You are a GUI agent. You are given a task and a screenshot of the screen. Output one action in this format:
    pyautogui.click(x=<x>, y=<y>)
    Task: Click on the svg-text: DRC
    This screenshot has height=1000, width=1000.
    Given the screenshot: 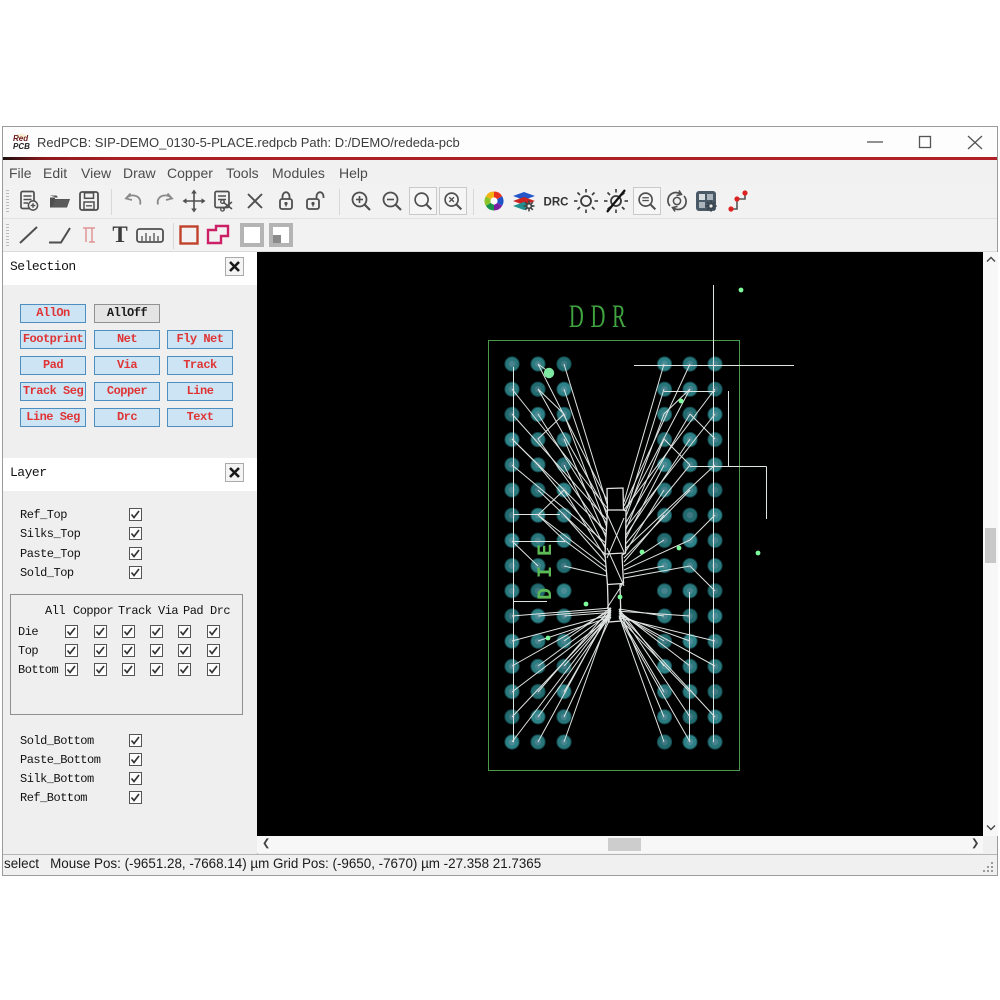 What is the action you would take?
    pyautogui.click(x=556, y=203)
    